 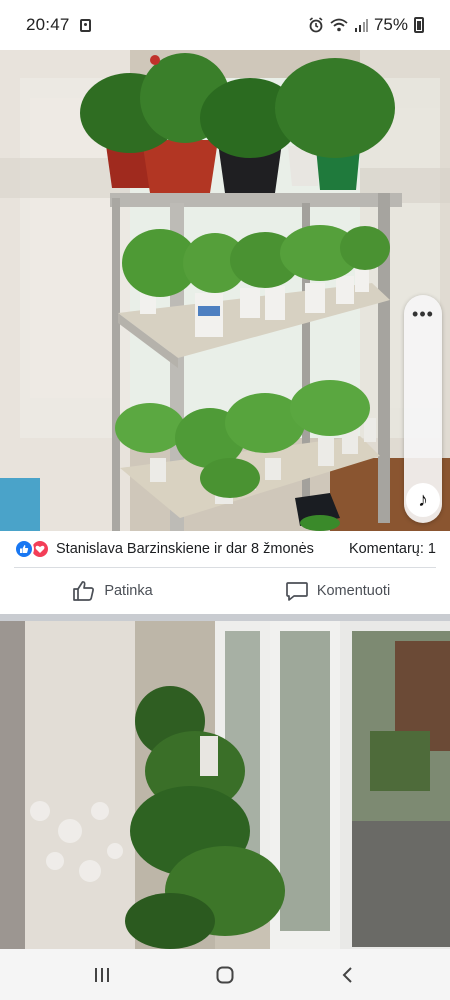 What do you see at coordinates (423, 409) in the screenshot?
I see `audio-side-widget: ••• ♪` at bounding box center [423, 409].